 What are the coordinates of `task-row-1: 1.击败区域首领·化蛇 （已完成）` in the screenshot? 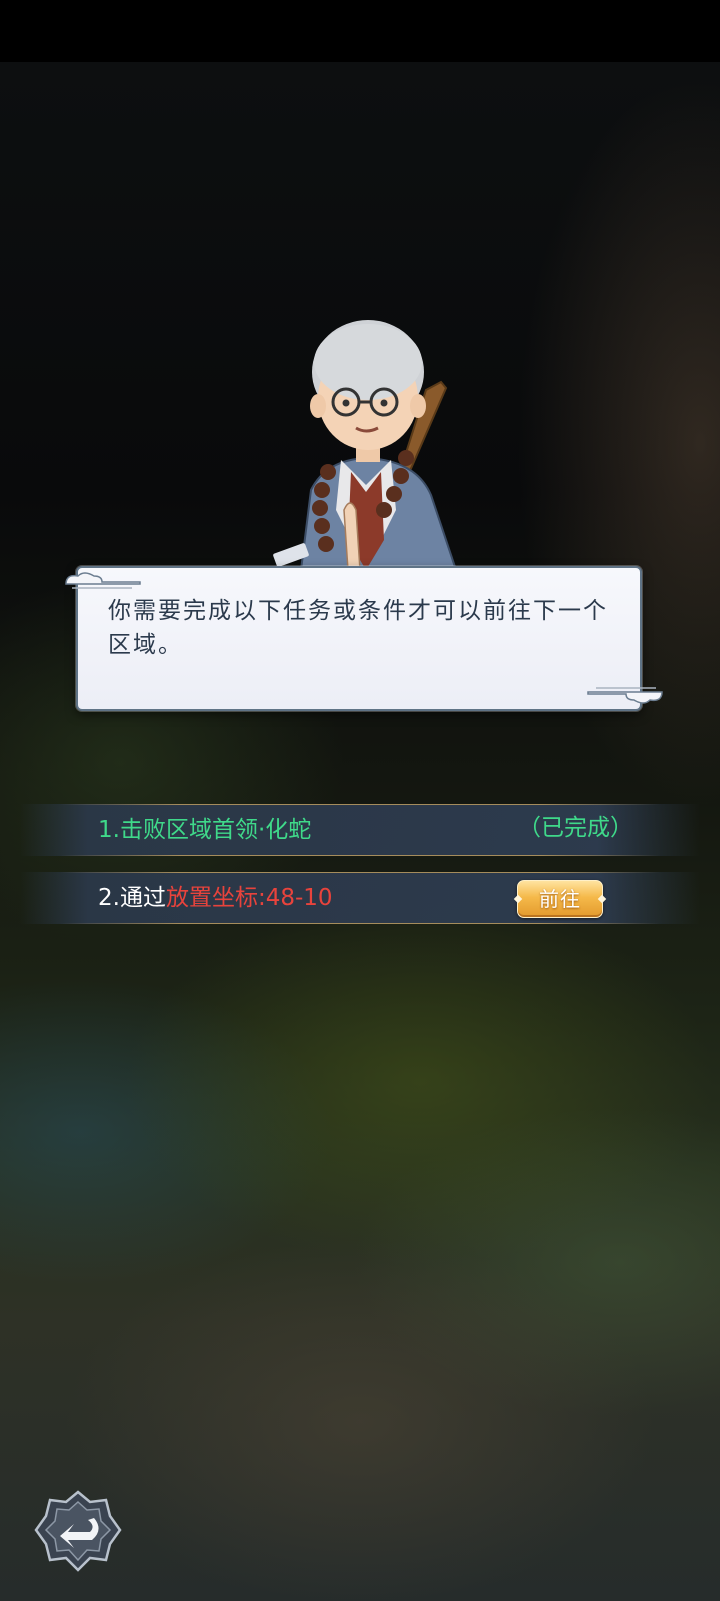 It's located at (360, 830).